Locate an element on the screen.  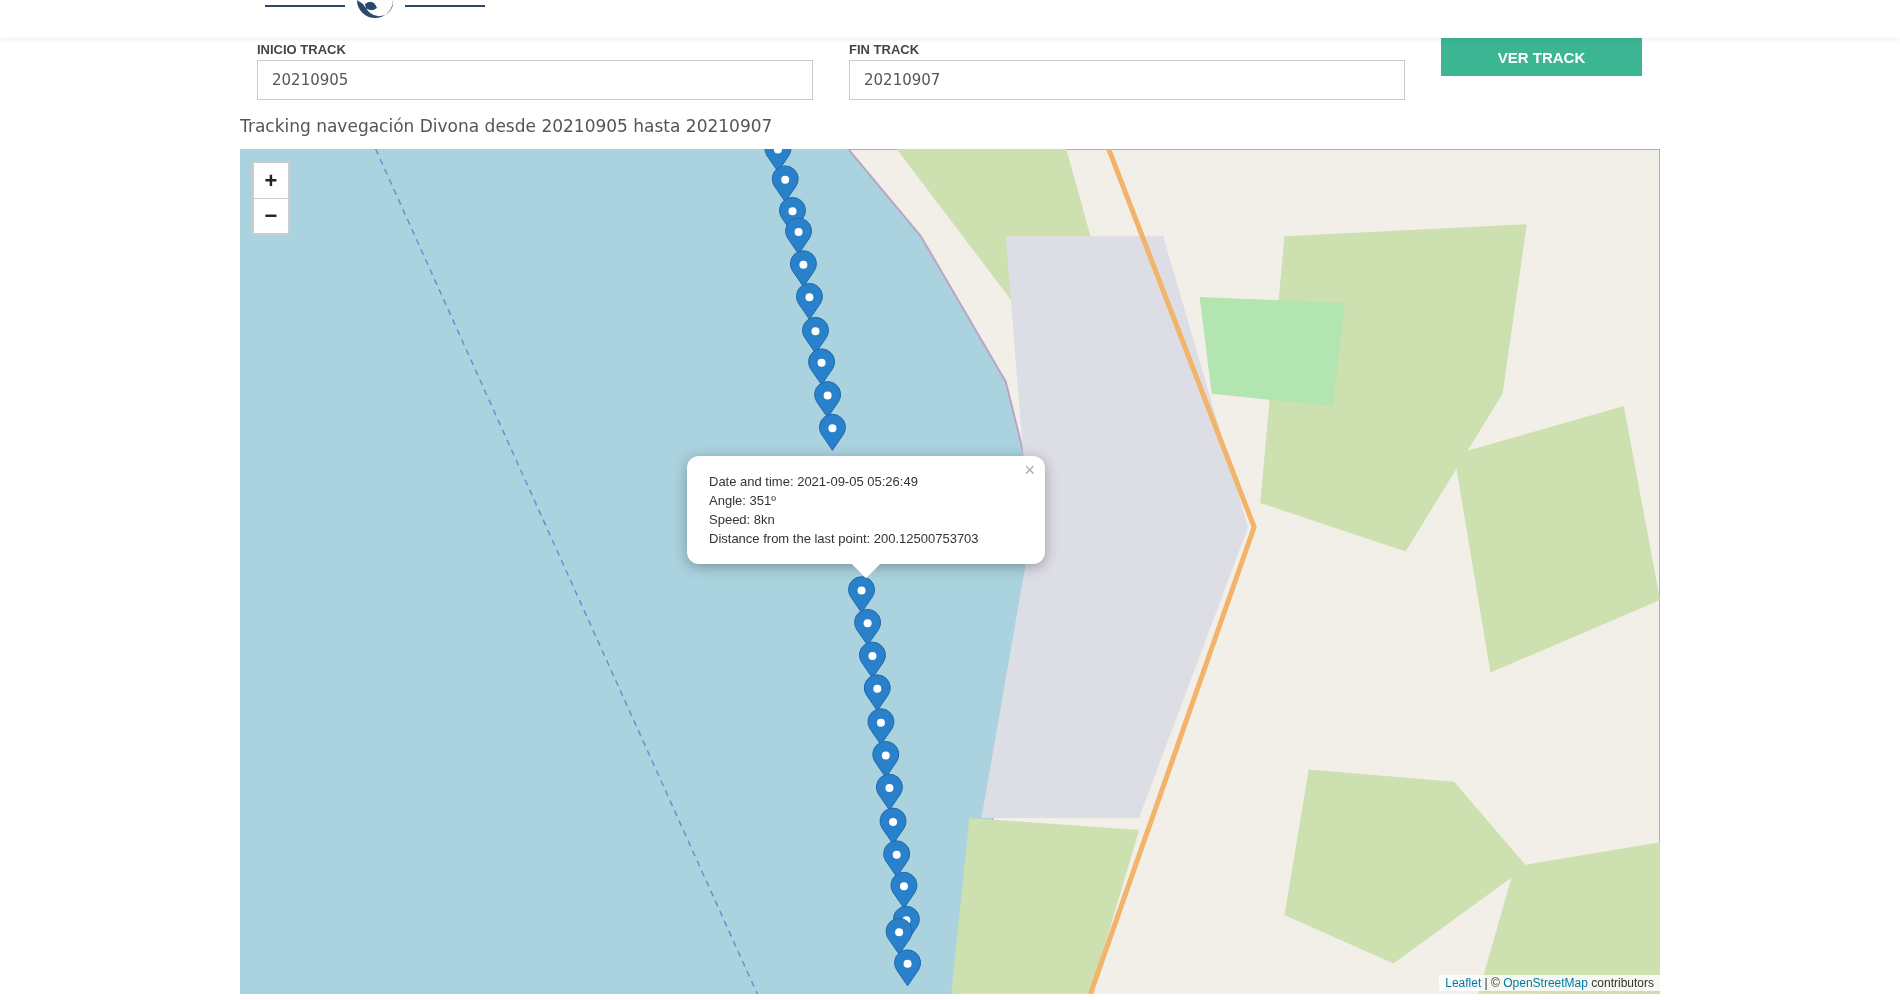
popup-text: Angle: 351º is located at coordinates (743, 501).